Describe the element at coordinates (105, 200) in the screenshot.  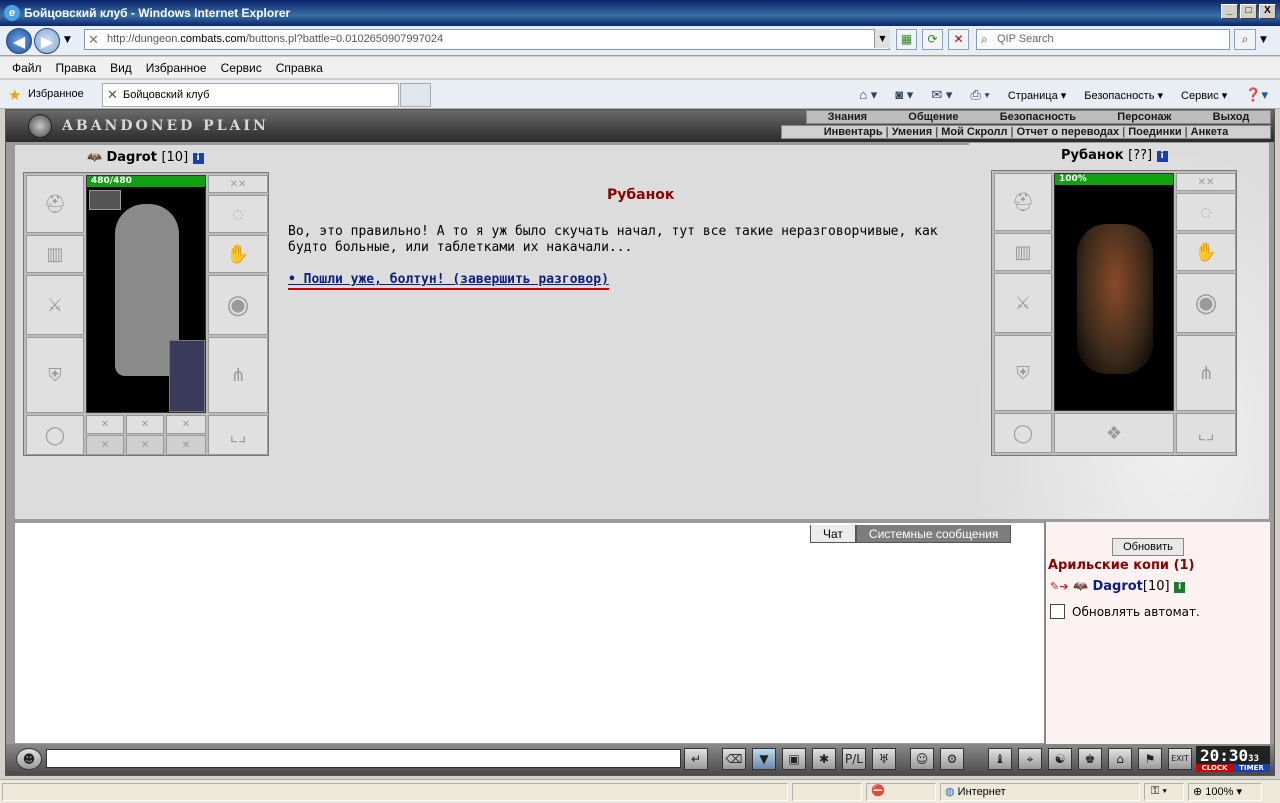
I see `effect-slot-icon` at that location.